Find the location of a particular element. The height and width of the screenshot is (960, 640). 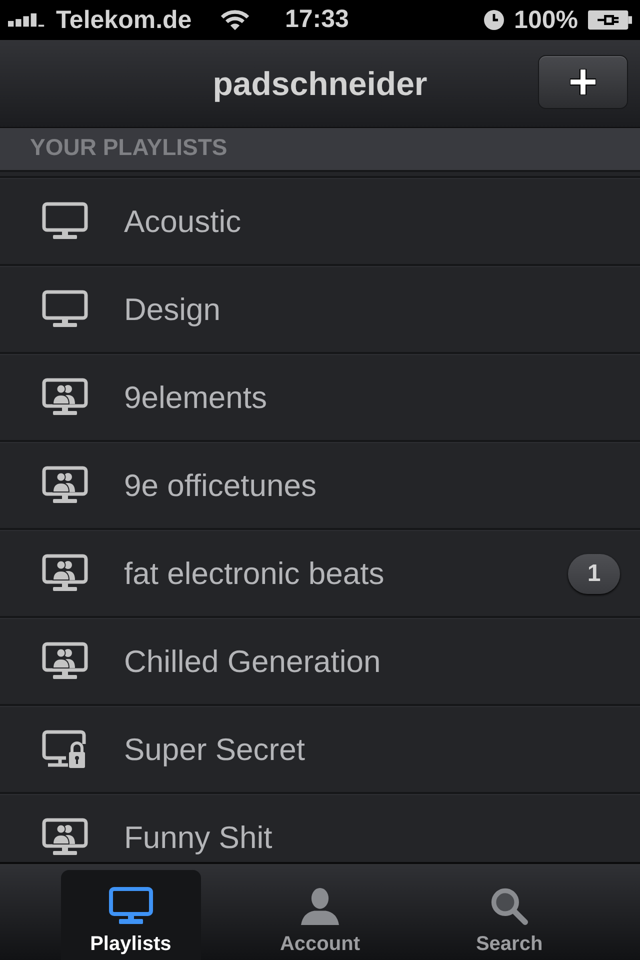

battery-plug-icon is located at coordinates (610, 20).